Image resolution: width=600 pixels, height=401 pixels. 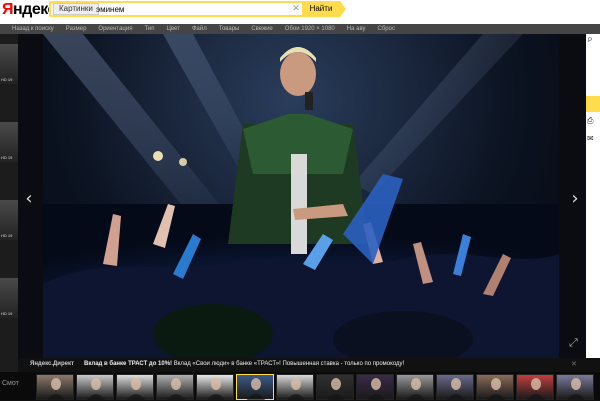 I want to click on right-panel: Р ⎙ ✉, so click(x=593, y=196).